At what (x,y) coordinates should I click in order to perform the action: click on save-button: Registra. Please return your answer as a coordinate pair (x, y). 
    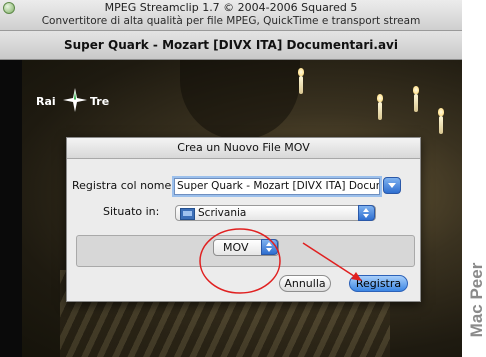
    Looking at the image, I should click on (378, 283).